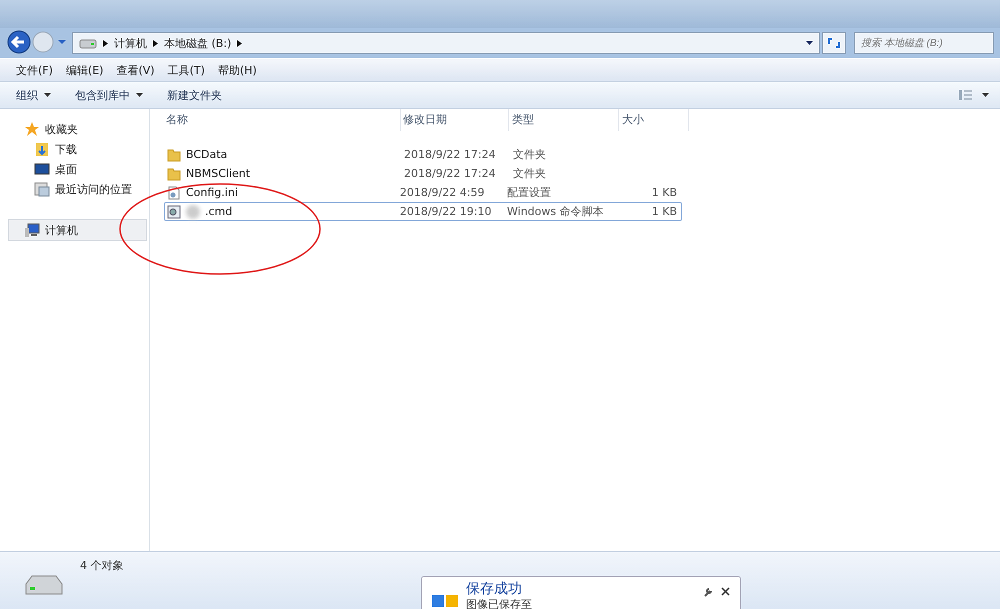  I want to click on column-header: 大小, so click(654, 120).